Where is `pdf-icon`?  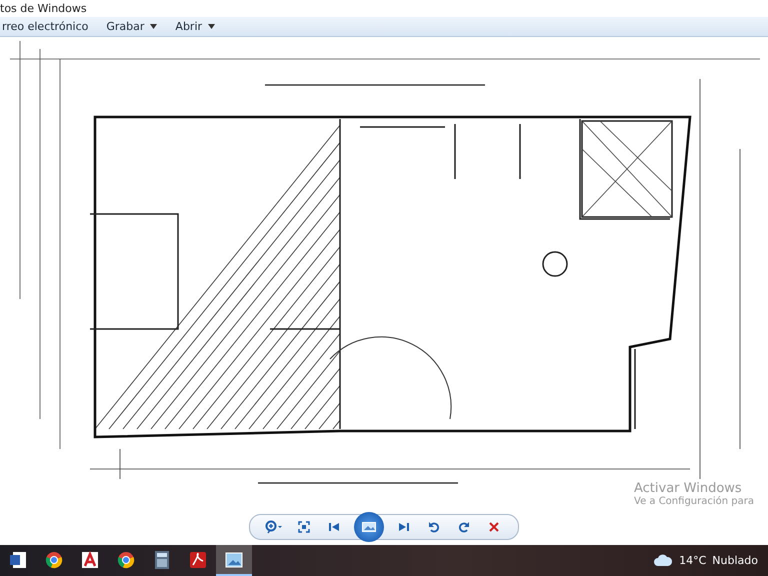 pdf-icon is located at coordinates (198, 559).